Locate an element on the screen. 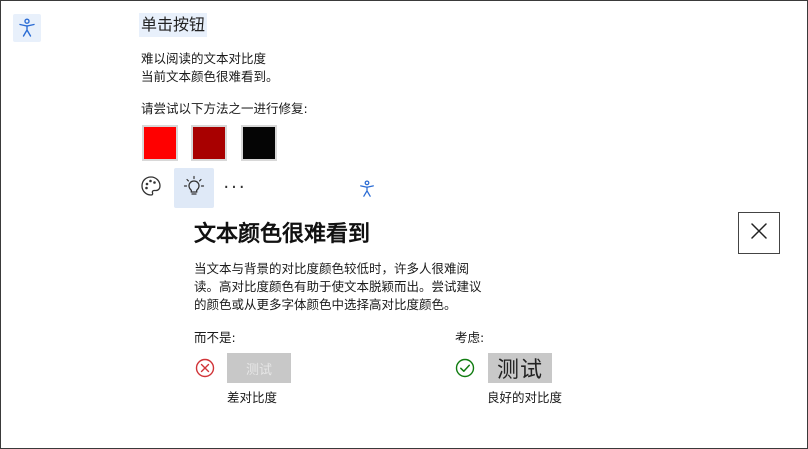 Image resolution: width=808 pixels, height=449 pixels. checkmark-circle-icon is located at coordinates (465, 368).